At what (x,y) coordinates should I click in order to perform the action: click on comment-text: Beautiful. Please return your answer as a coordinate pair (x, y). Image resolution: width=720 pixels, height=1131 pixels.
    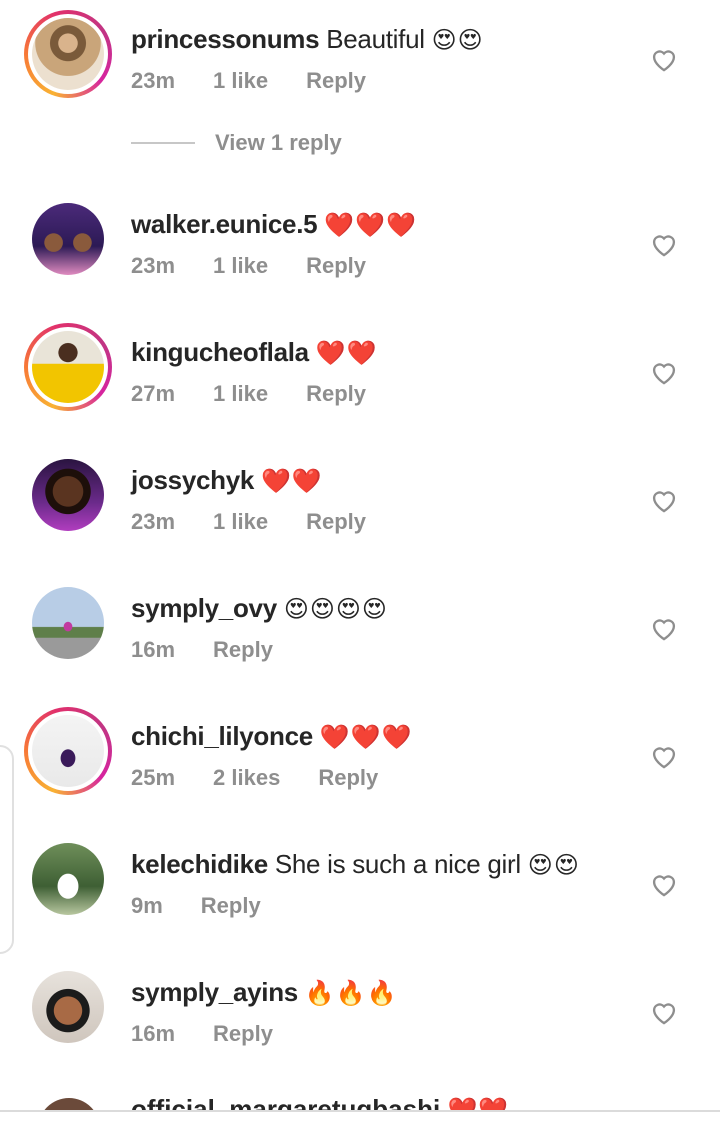
    Looking at the image, I should click on (375, 39).